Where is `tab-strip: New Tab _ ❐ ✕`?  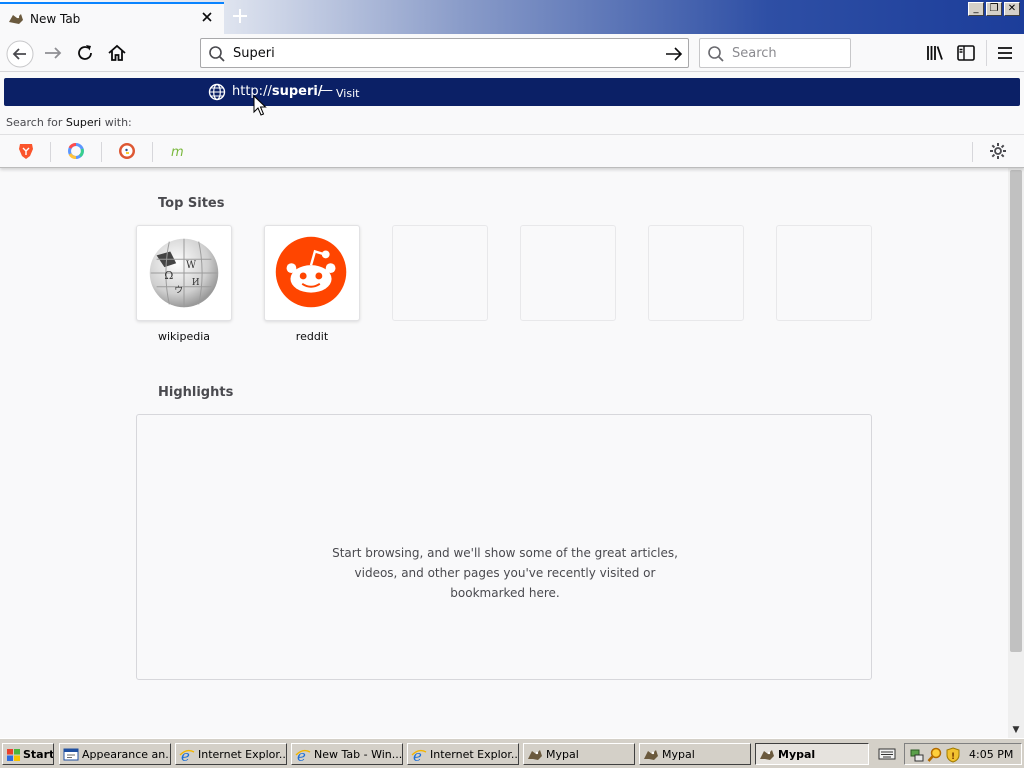
tab-strip: New Tab _ ❐ ✕ is located at coordinates (512, 17).